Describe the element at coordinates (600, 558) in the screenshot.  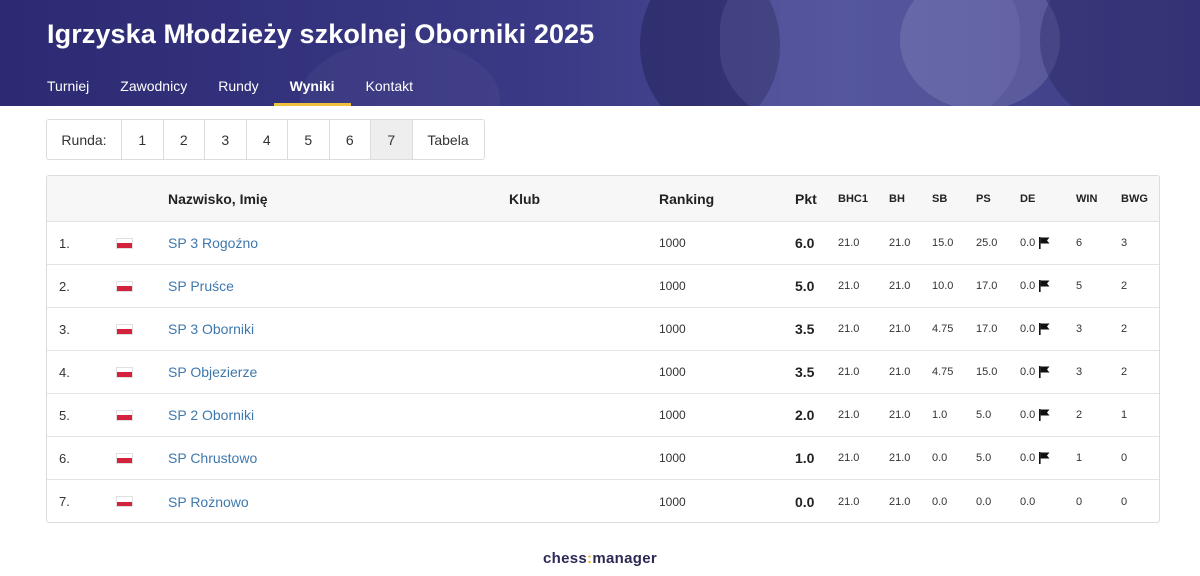
I see `chessmanager-logo: chess:manager` at that location.